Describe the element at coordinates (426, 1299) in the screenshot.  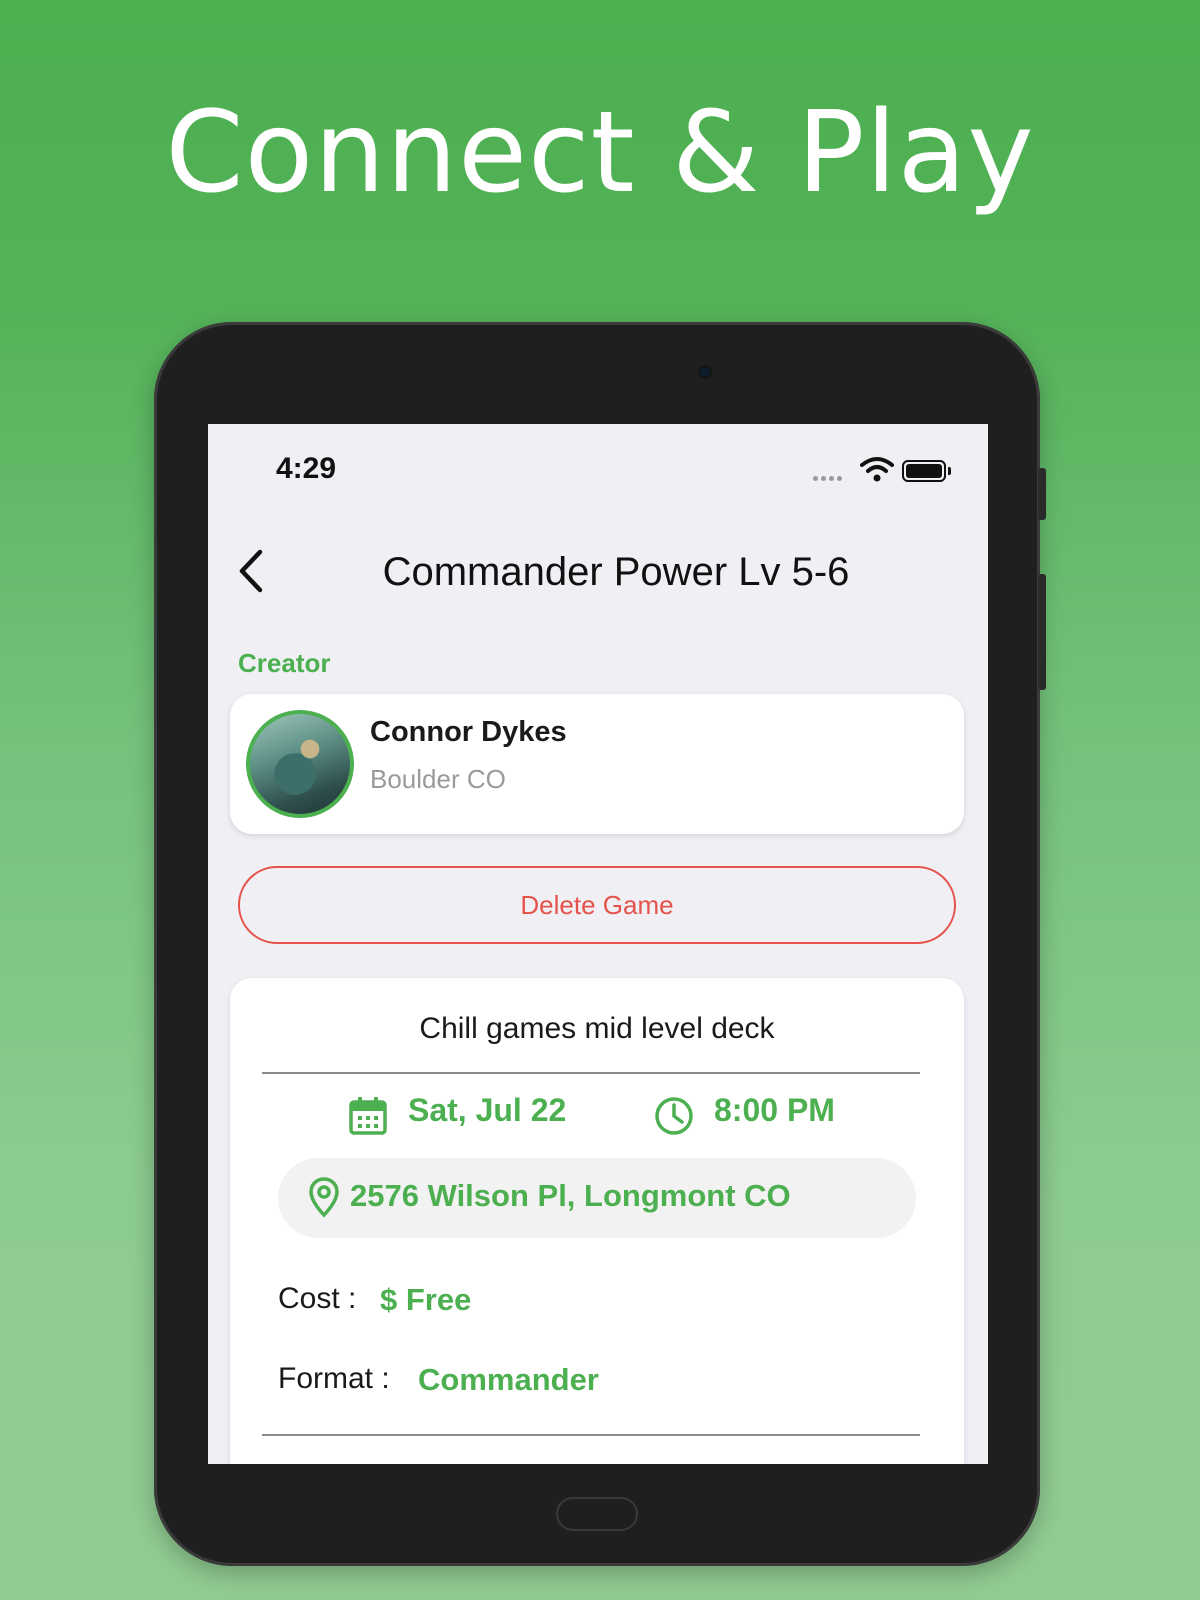
I see `cost-value: $ Free` at that location.